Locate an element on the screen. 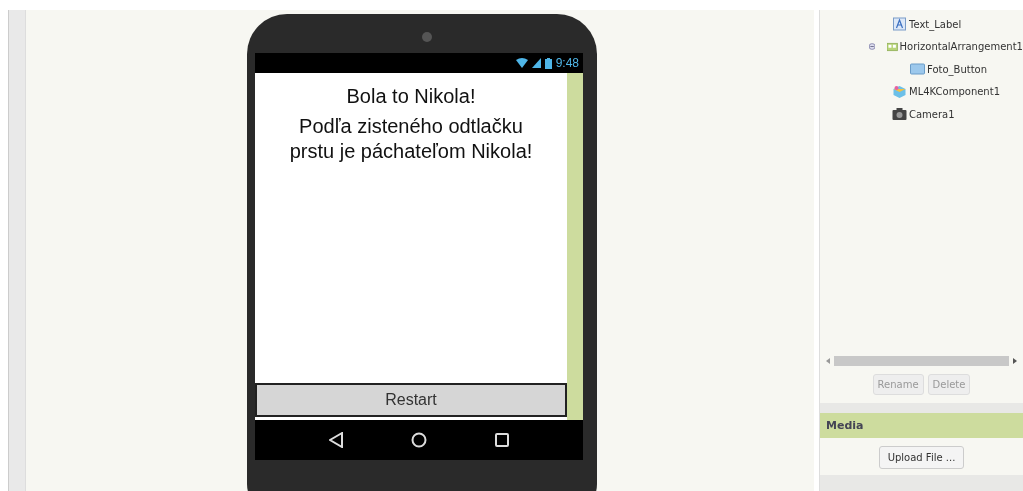  home-icon is located at coordinates (419, 440).